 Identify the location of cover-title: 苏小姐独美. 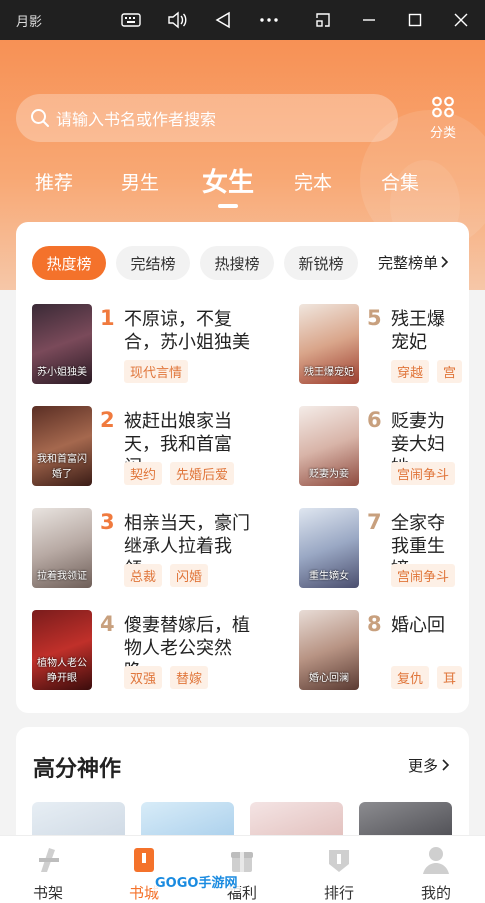
(62, 372).